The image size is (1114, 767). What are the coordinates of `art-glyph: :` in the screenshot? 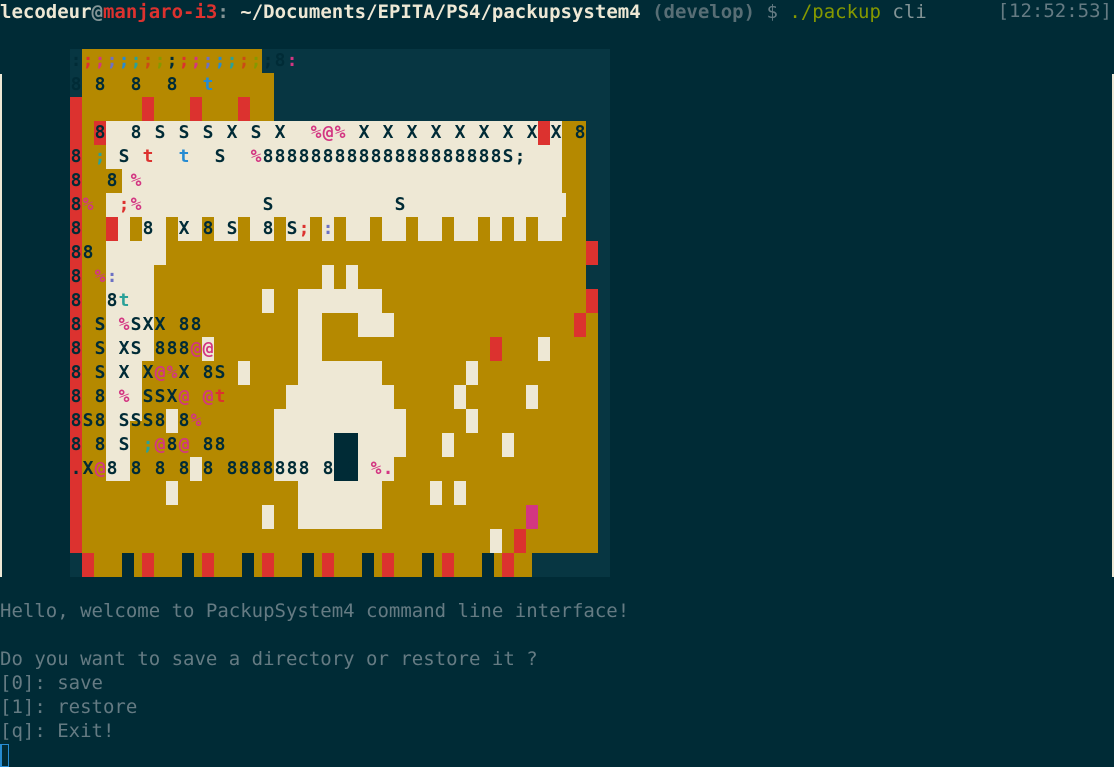 It's located at (328, 228).